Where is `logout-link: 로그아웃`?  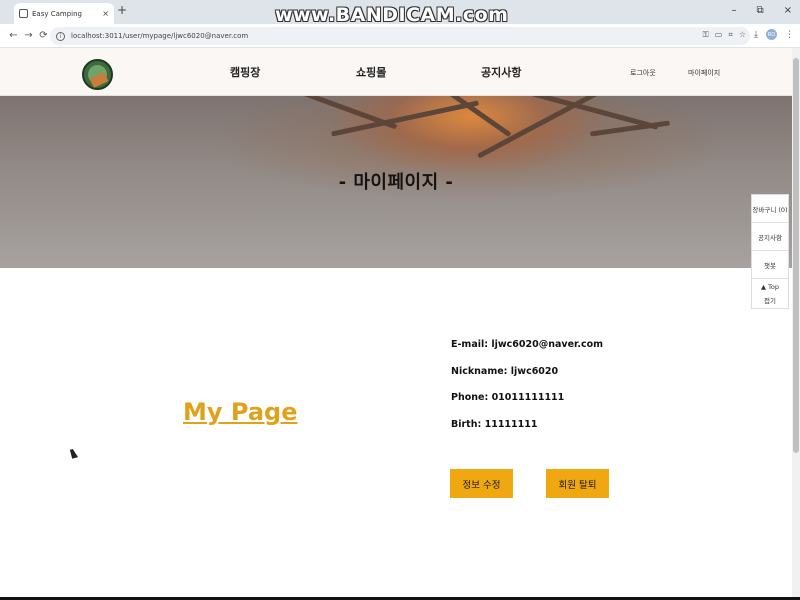
logout-link: 로그아웃 is located at coordinates (643, 73).